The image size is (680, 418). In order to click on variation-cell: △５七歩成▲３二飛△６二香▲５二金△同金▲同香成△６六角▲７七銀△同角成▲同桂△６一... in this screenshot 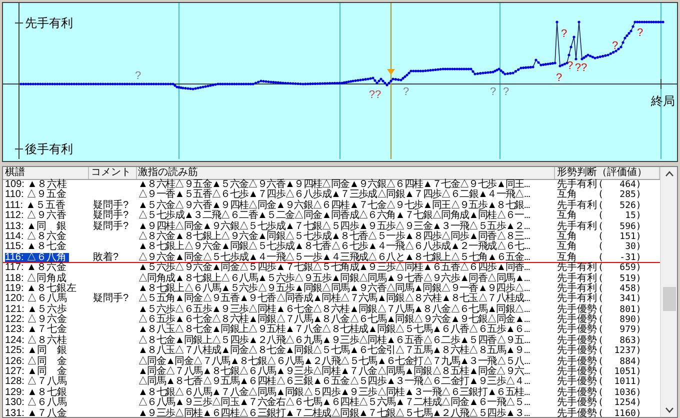, I will do `click(334, 216)`.